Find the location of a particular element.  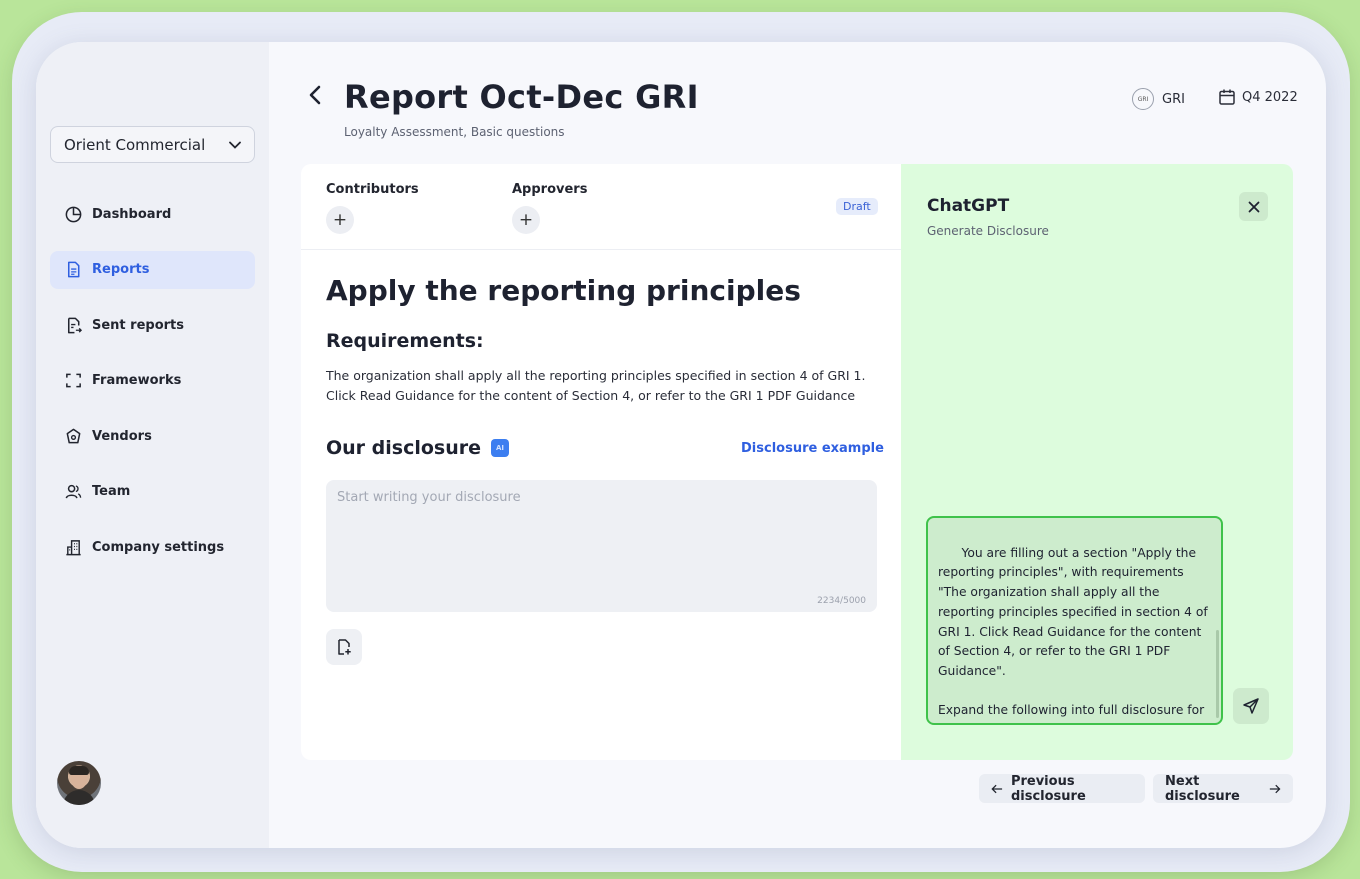

framework-indicator: GRI GRI is located at coordinates (1158, 99).